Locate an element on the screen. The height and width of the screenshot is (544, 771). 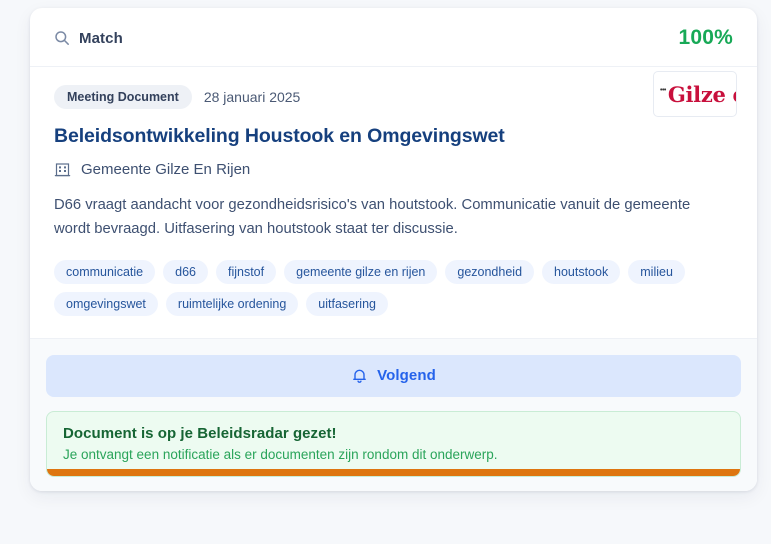
logo-wordmark: Gilze en Rij is located at coordinates (701, 94).